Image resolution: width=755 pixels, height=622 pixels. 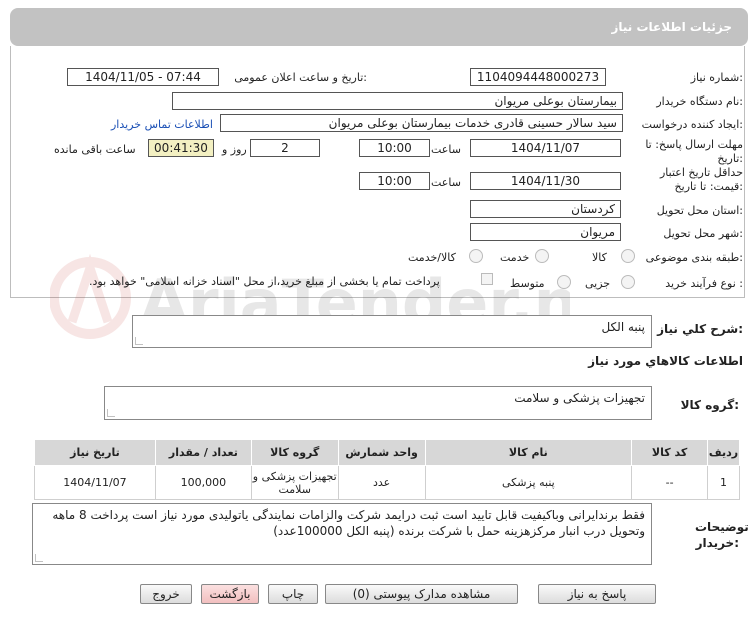 What do you see at coordinates (599, 257) in the screenshot?
I see `category-option-goods: کالا` at bounding box center [599, 257].